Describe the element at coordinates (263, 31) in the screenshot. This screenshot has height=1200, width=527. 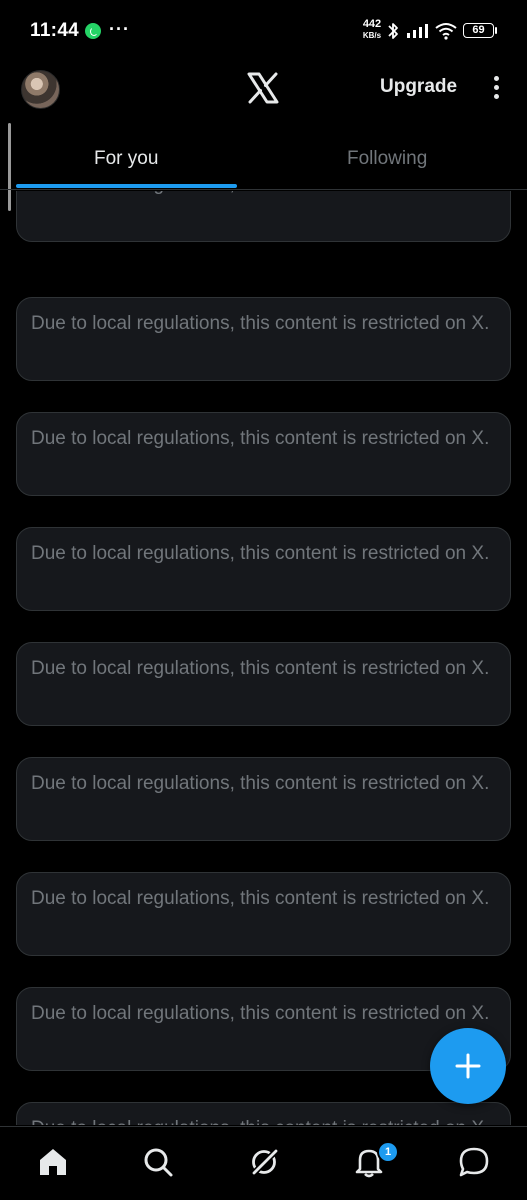
I see `status-bar: 11:44 ··· 442 KB/s 69` at that location.